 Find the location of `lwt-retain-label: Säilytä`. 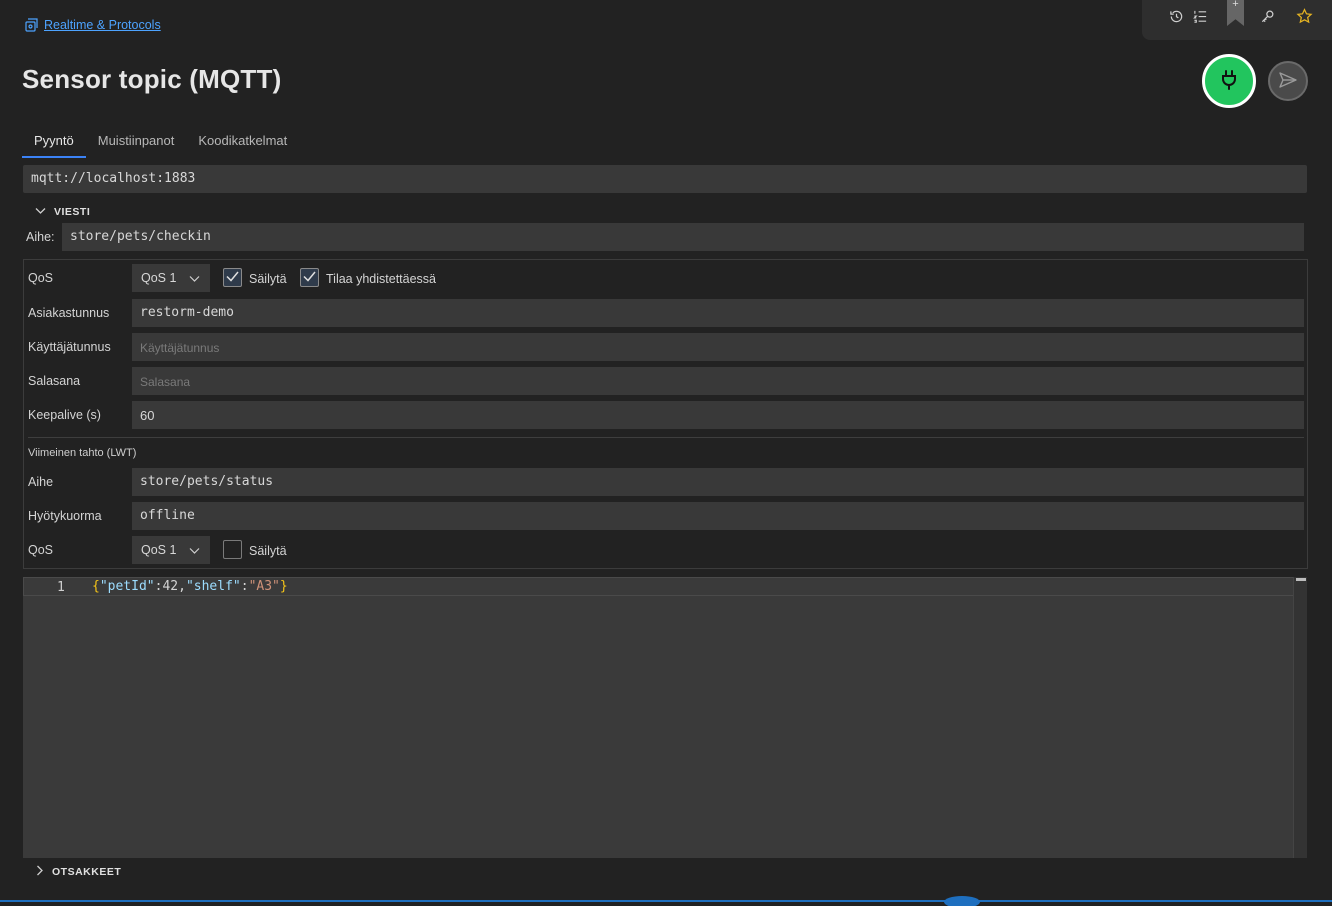

lwt-retain-label: Säilytä is located at coordinates (268, 551).